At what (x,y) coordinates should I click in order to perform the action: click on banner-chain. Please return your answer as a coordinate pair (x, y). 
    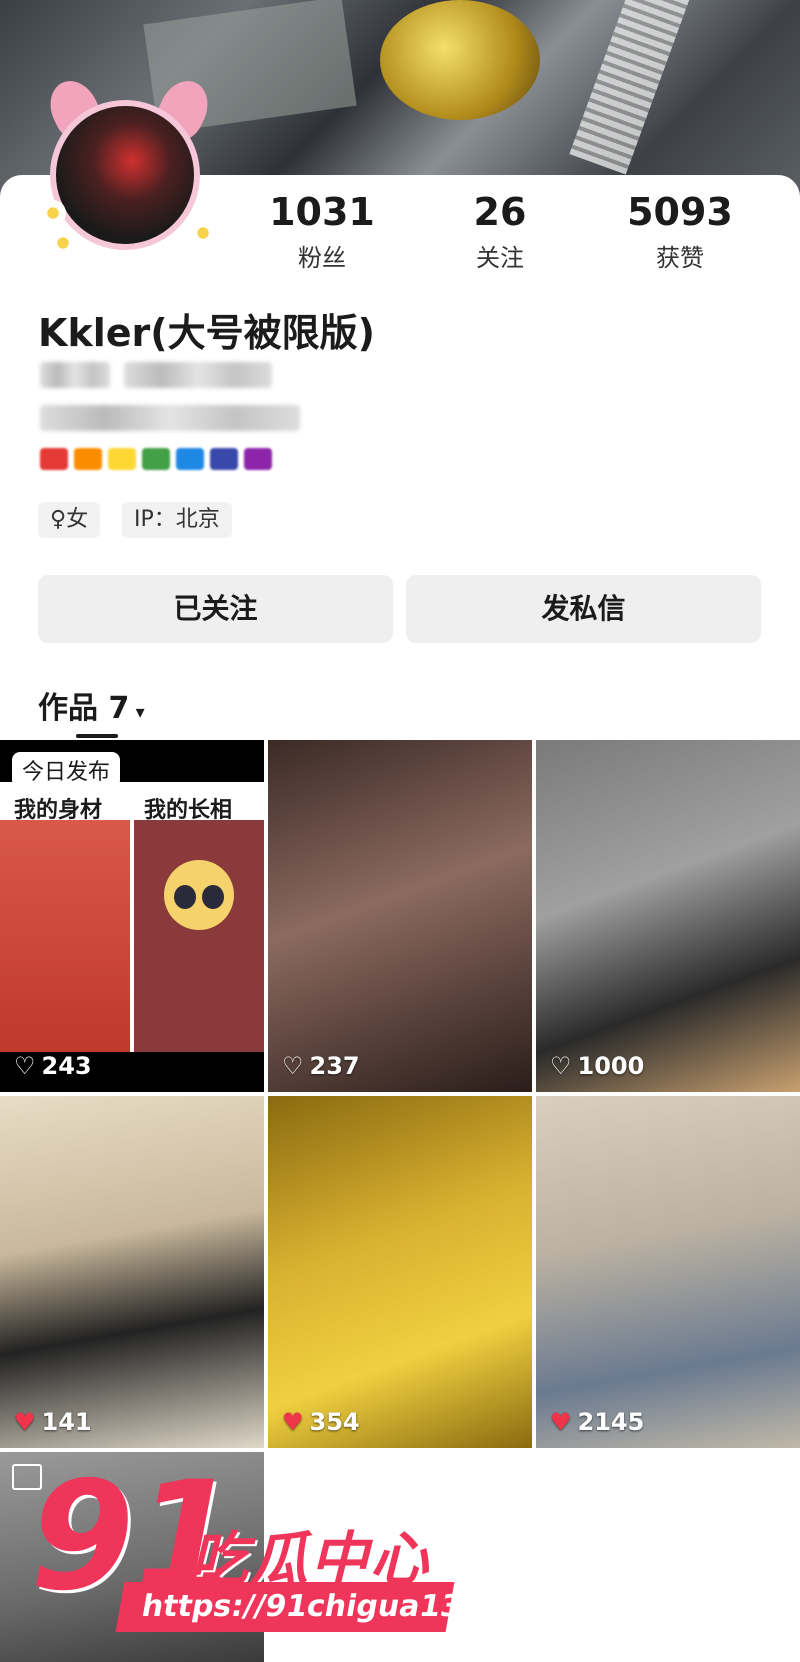
    Looking at the image, I should click on (630, 87).